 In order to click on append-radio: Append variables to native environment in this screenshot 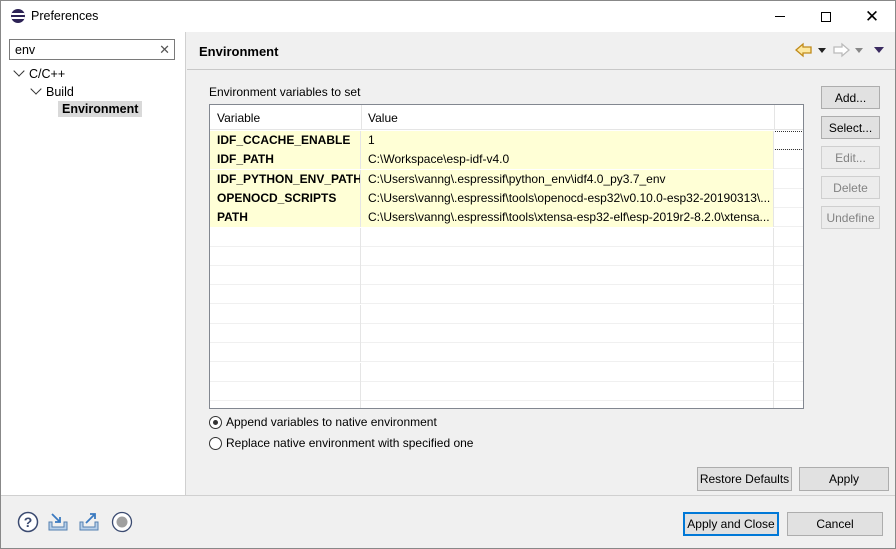, I will do `click(323, 422)`.